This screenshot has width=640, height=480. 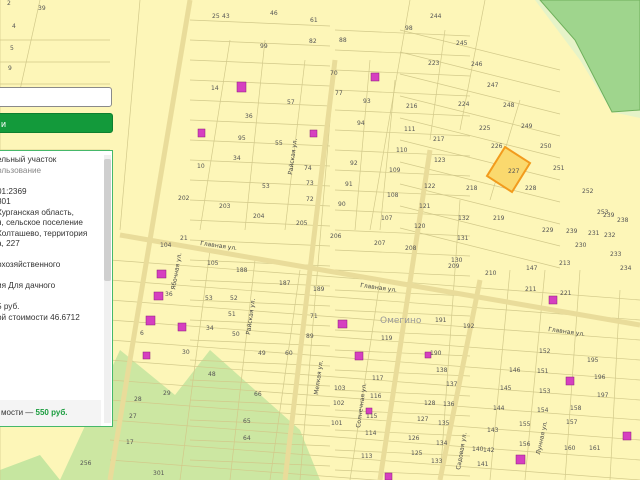 I want to click on parcel-number: 141, so click(x=483, y=464).